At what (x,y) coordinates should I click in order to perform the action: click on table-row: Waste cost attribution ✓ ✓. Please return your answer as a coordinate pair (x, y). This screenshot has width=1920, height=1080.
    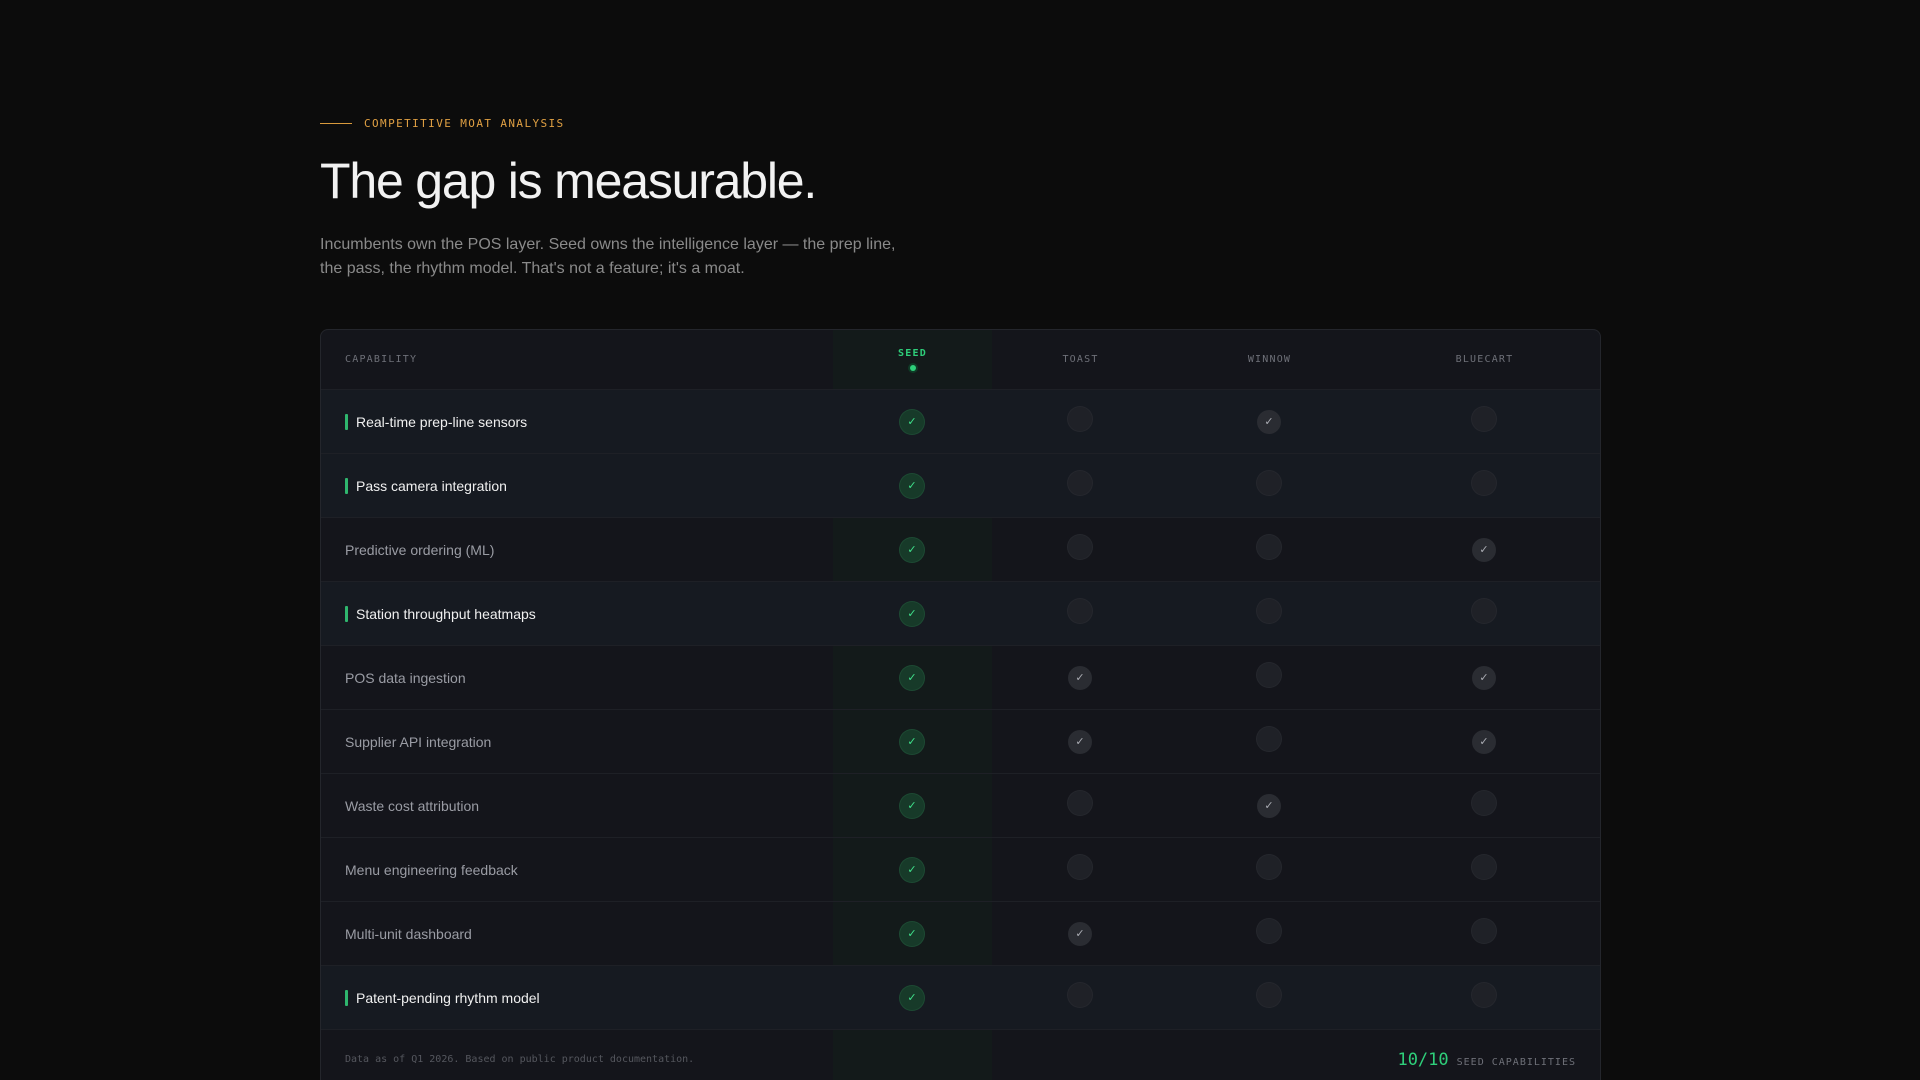
    Looking at the image, I should click on (960, 806).